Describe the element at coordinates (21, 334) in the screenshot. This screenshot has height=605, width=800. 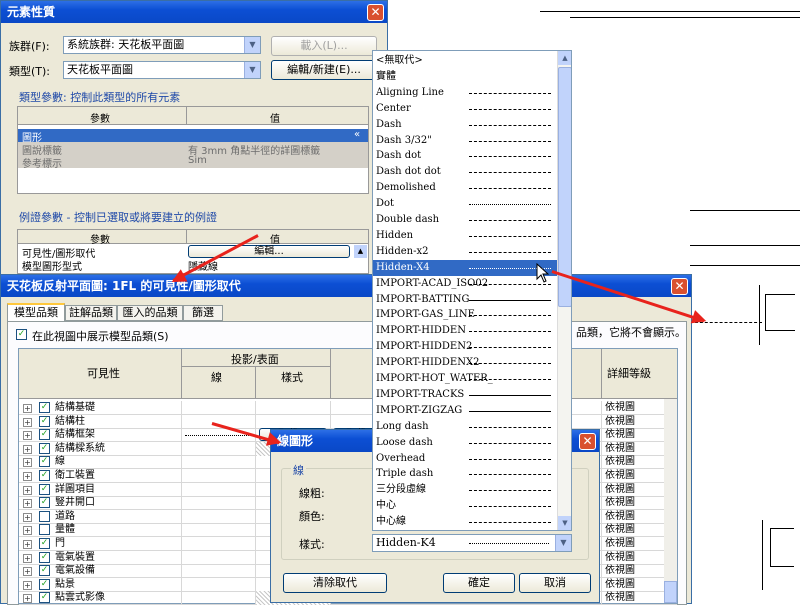
I see `show-model-categories-checkbox: ✓` at that location.